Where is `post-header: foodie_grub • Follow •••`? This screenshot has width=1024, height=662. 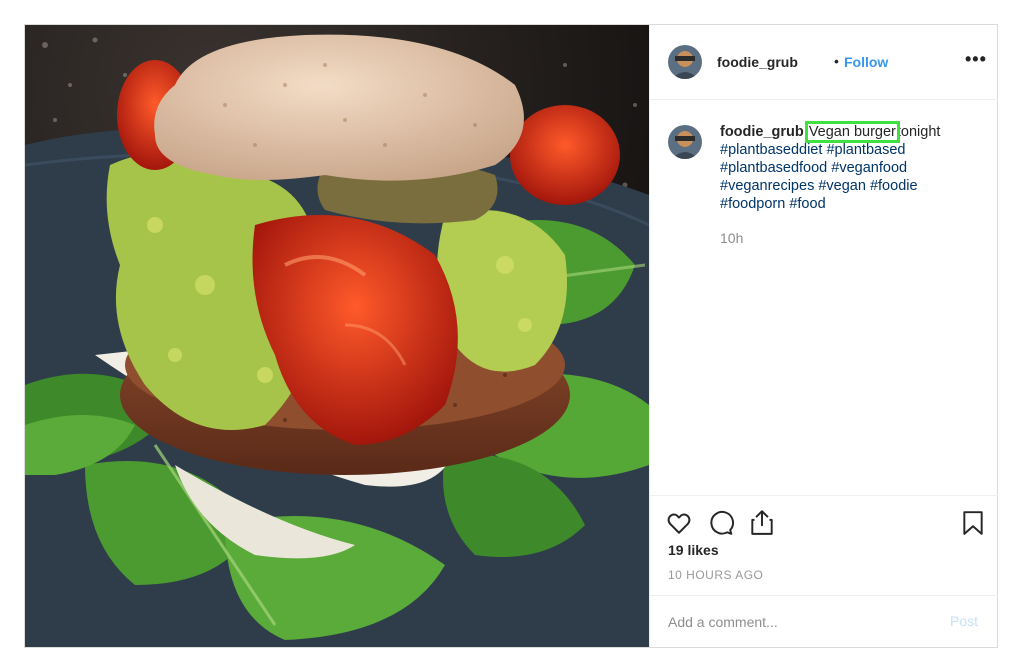 post-header: foodie_grub • Follow ••• is located at coordinates (824, 62).